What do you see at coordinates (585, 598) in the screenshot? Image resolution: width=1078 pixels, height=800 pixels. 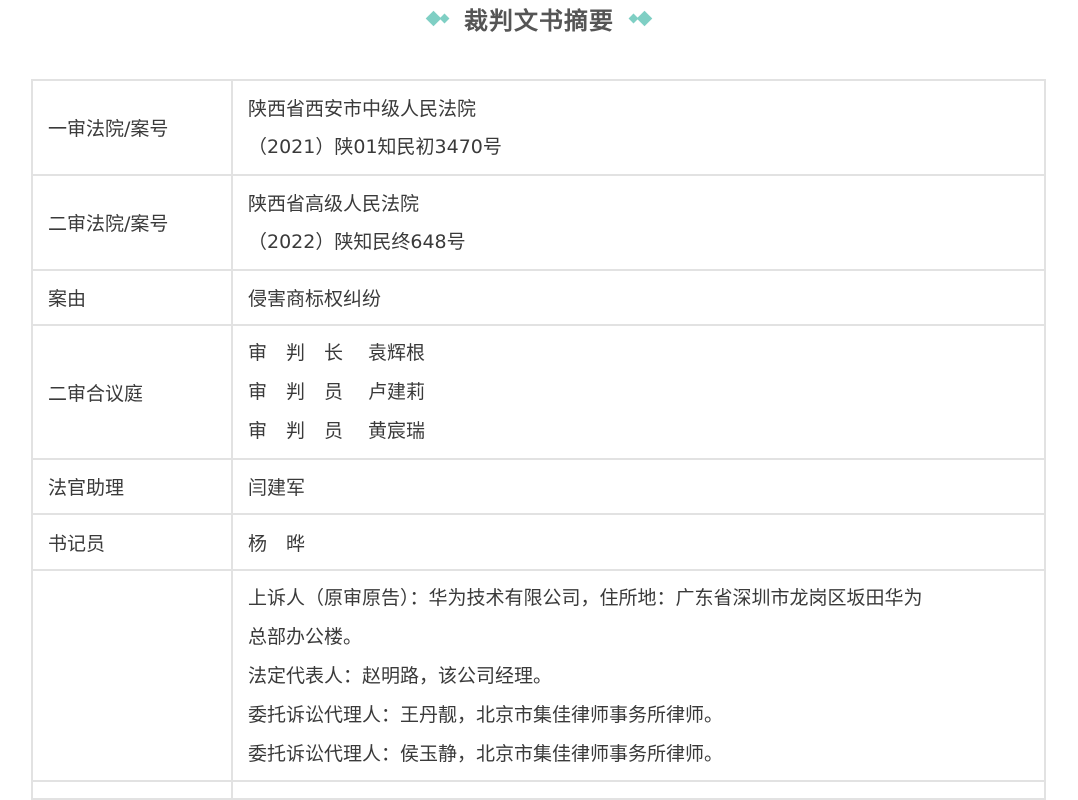 I see `parties-line: 上诉人（原审原告）：华为技术有限公司，住所地：广东省深圳市龙岗区坂田华为` at bounding box center [585, 598].